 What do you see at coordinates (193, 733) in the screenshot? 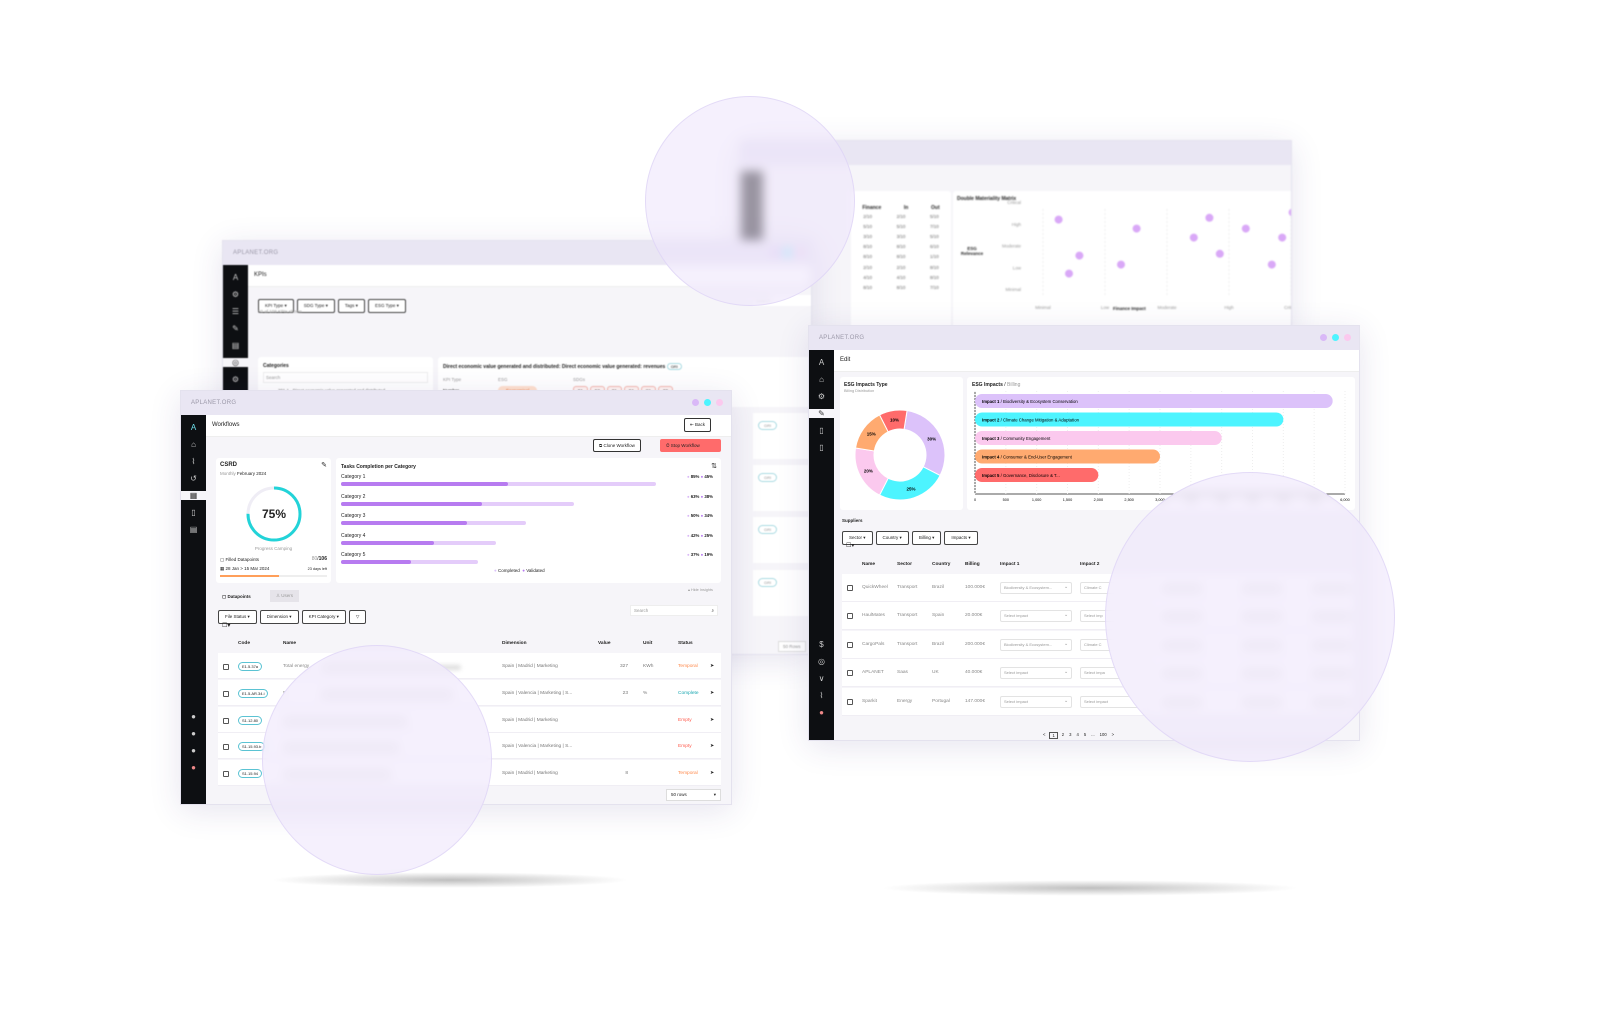
I see `filter-icon: ●` at bounding box center [193, 733].